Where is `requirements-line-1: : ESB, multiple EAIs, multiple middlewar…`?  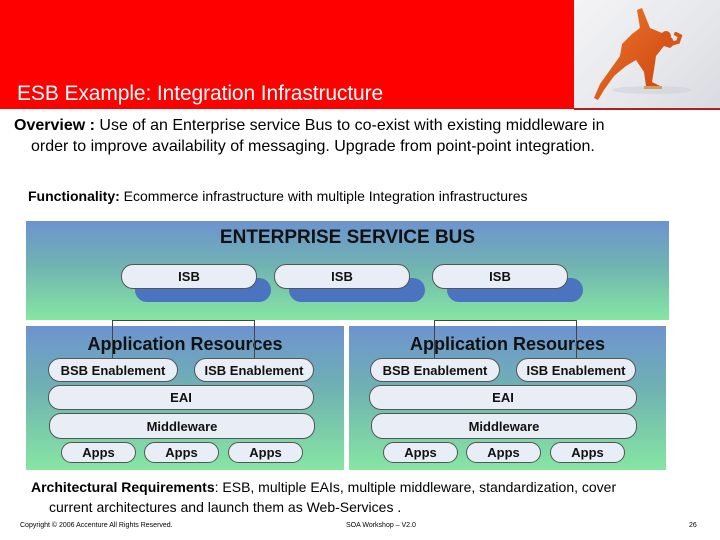
requirements-line-1: : ESB, multiple EAIs, multiple middlewar… is located at coordinates (415, 487).